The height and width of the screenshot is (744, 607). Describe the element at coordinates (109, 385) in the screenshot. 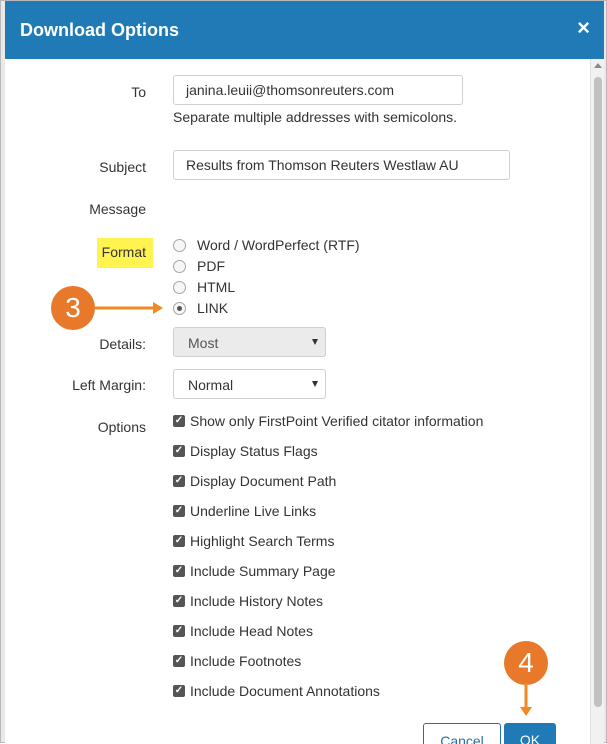

I see `margin-label: Left Margin:` at that location.